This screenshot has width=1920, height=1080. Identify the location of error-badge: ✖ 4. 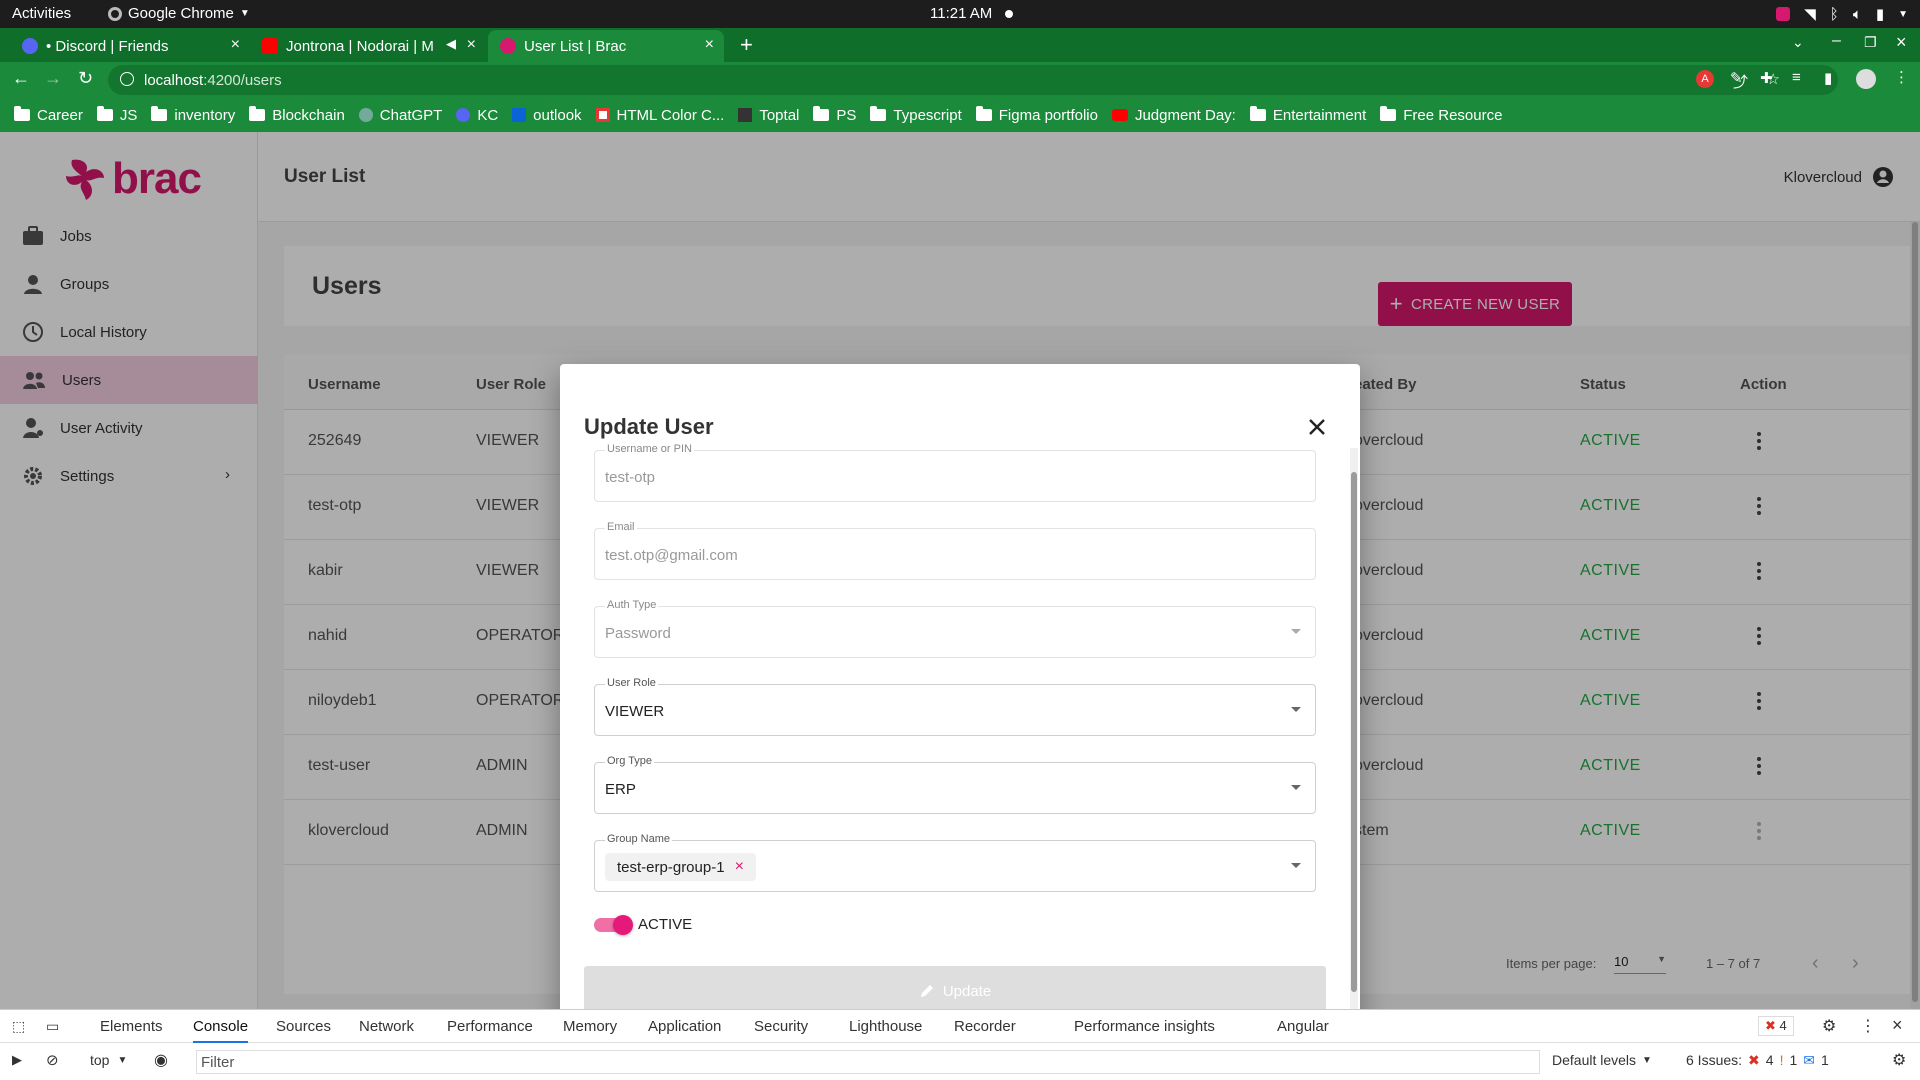
(1776, 1026).